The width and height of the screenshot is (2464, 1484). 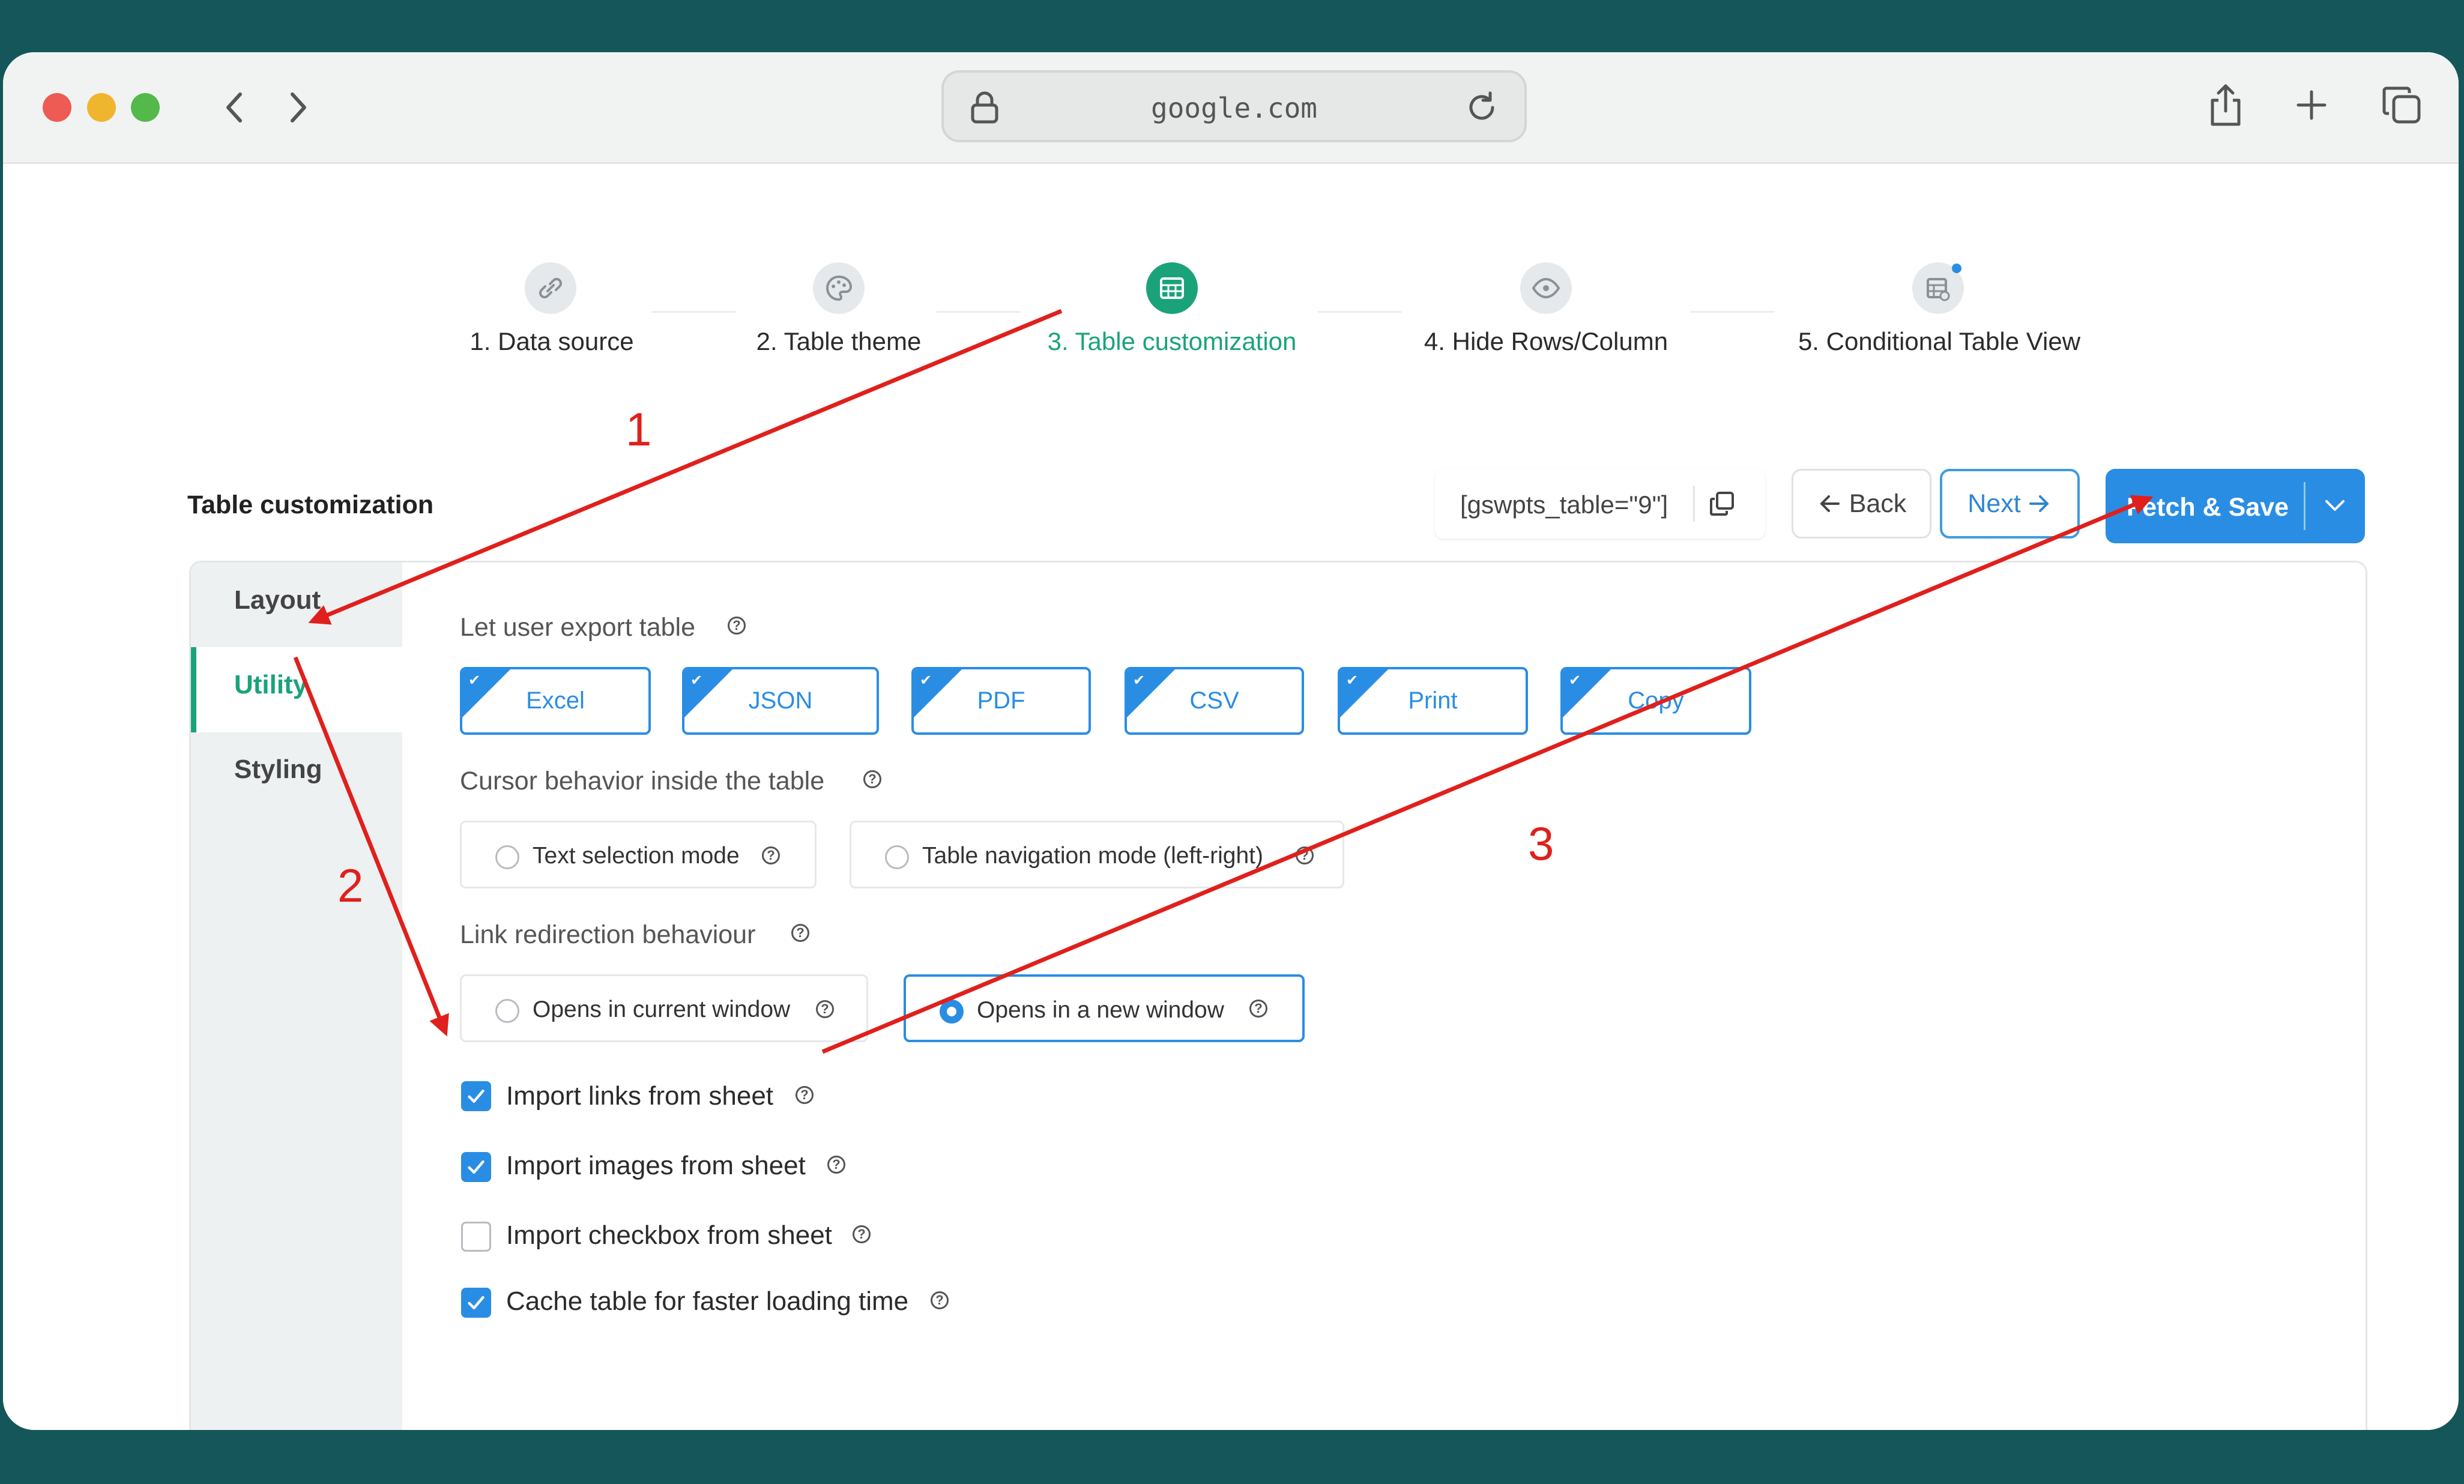 What do you see at coordinates (1830, 503) in the screenshot?
I see `arrow-left-icon` at bounding box center [1830, 503].